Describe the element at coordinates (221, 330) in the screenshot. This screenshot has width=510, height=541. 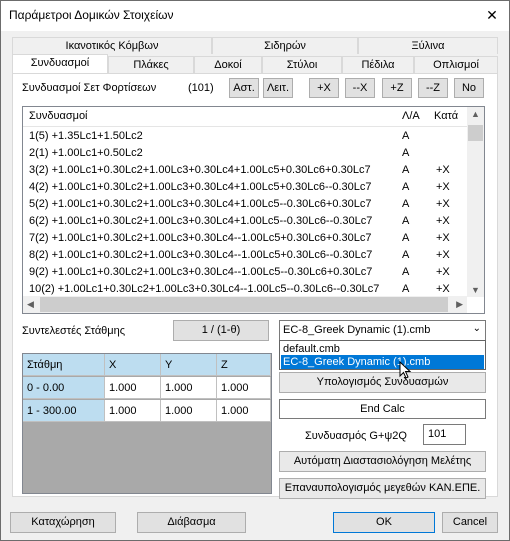
I see `theta-factor-button: 1 / (1-θ)` at that location.